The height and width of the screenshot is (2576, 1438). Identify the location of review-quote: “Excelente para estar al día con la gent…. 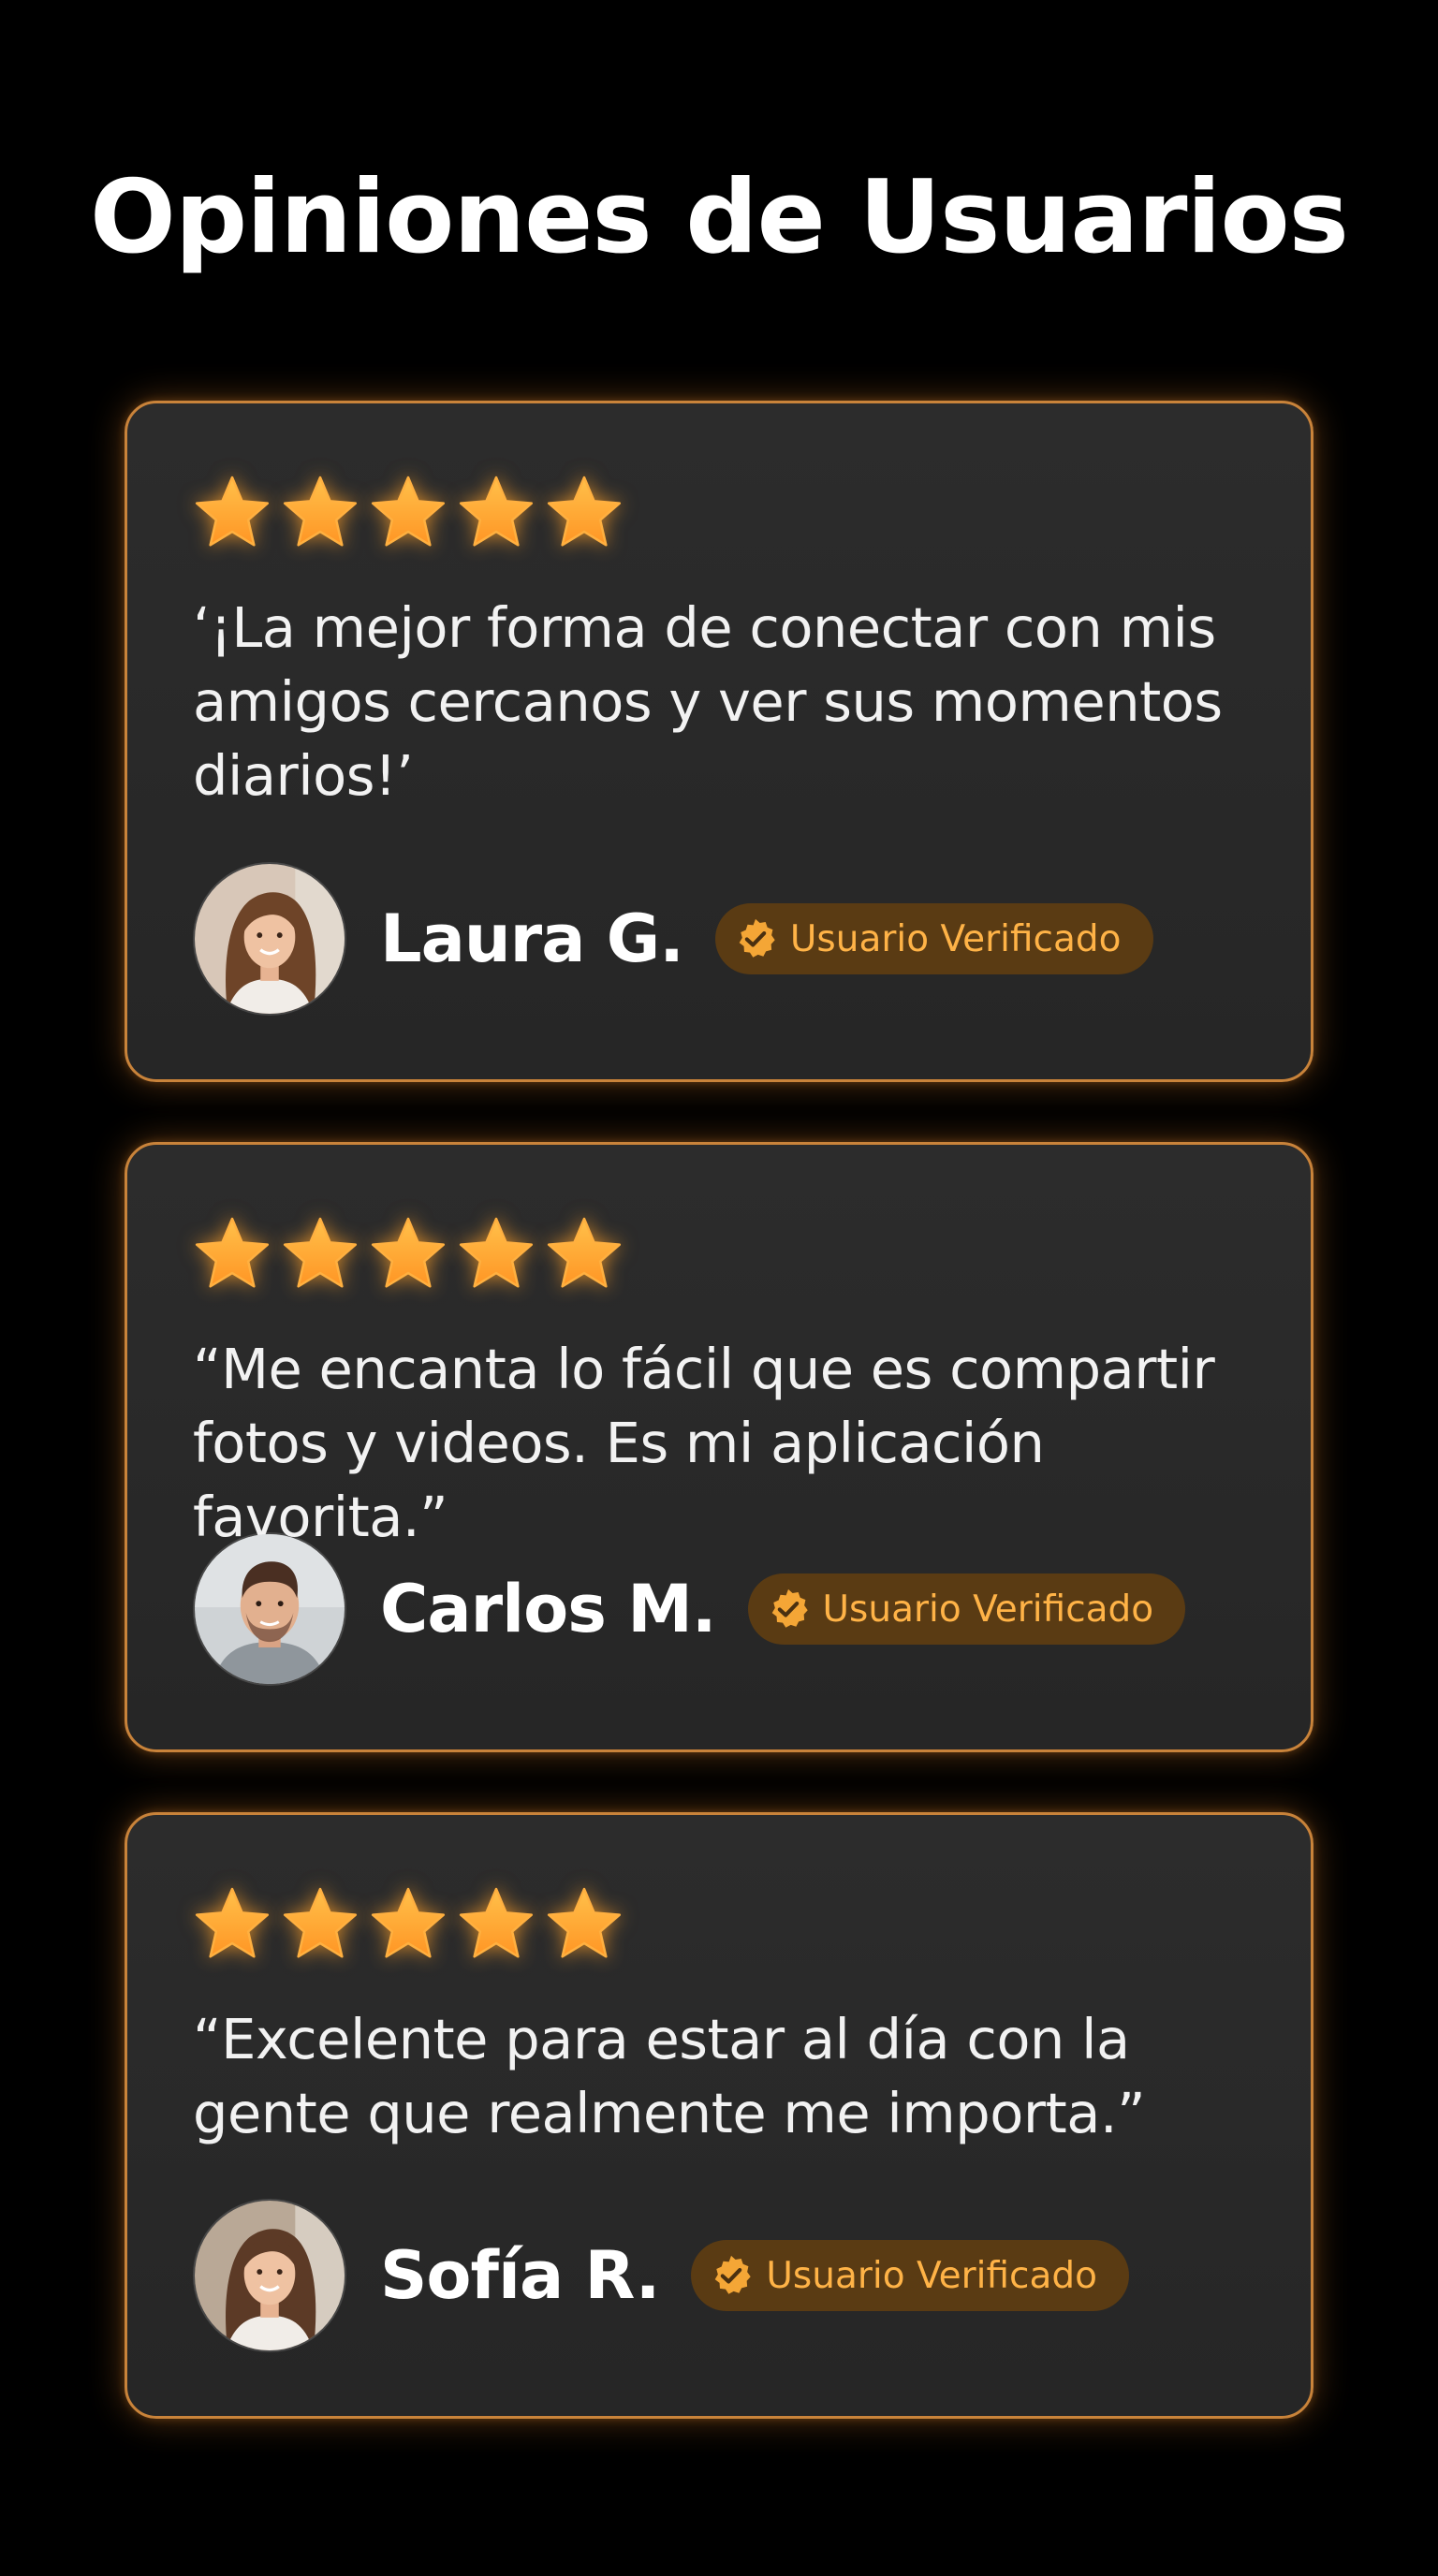
(669, 2076).